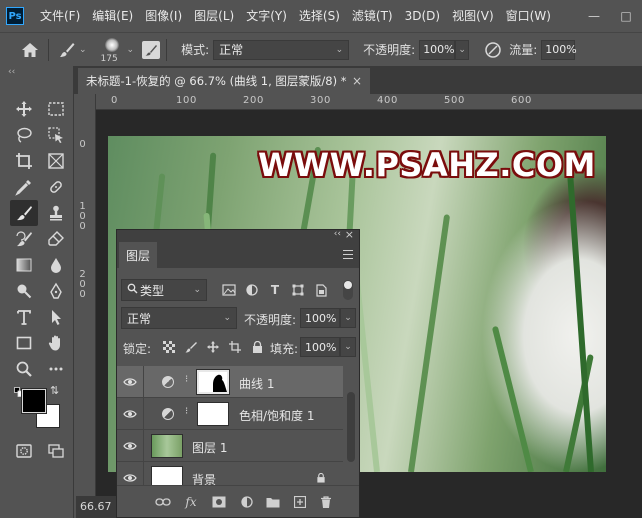  What do you see at coordinates (320, 347) in the screenshot?
I see `fill-input: 100%` at bounding box center [320, 347].